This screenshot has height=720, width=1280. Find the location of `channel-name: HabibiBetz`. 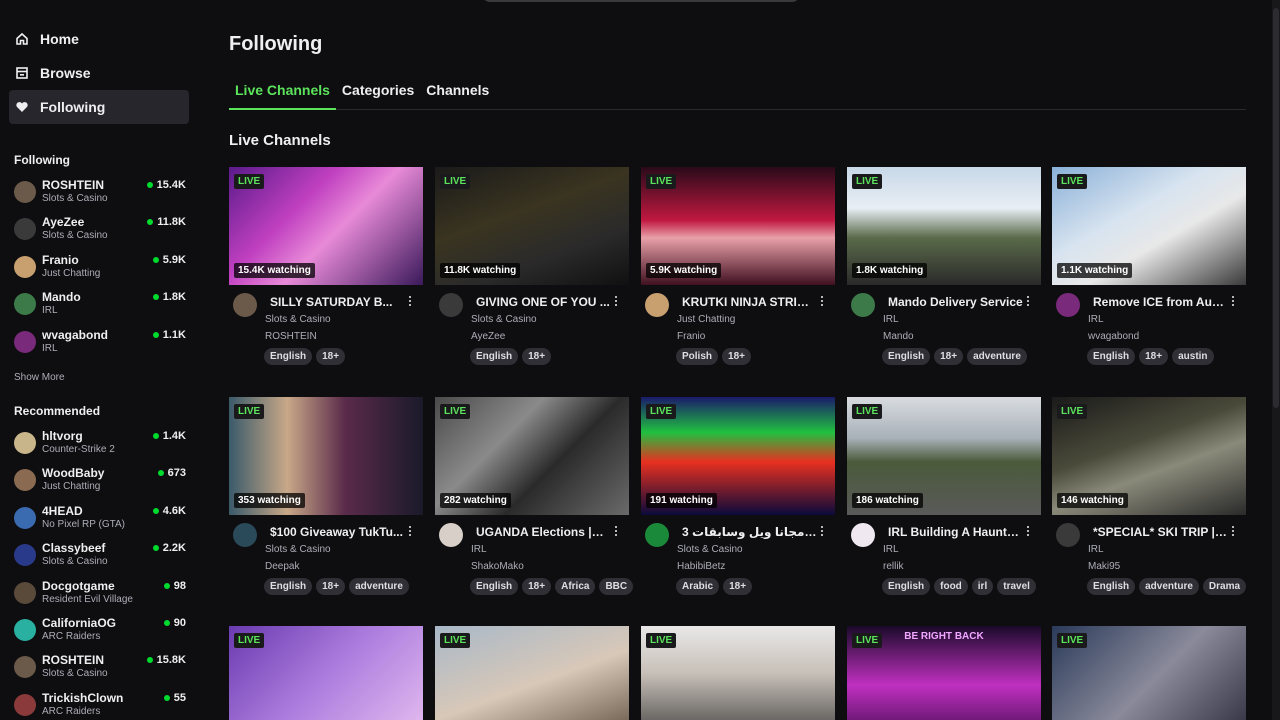

channel-name: HabibiBetz is located at coordinates (701, 566).